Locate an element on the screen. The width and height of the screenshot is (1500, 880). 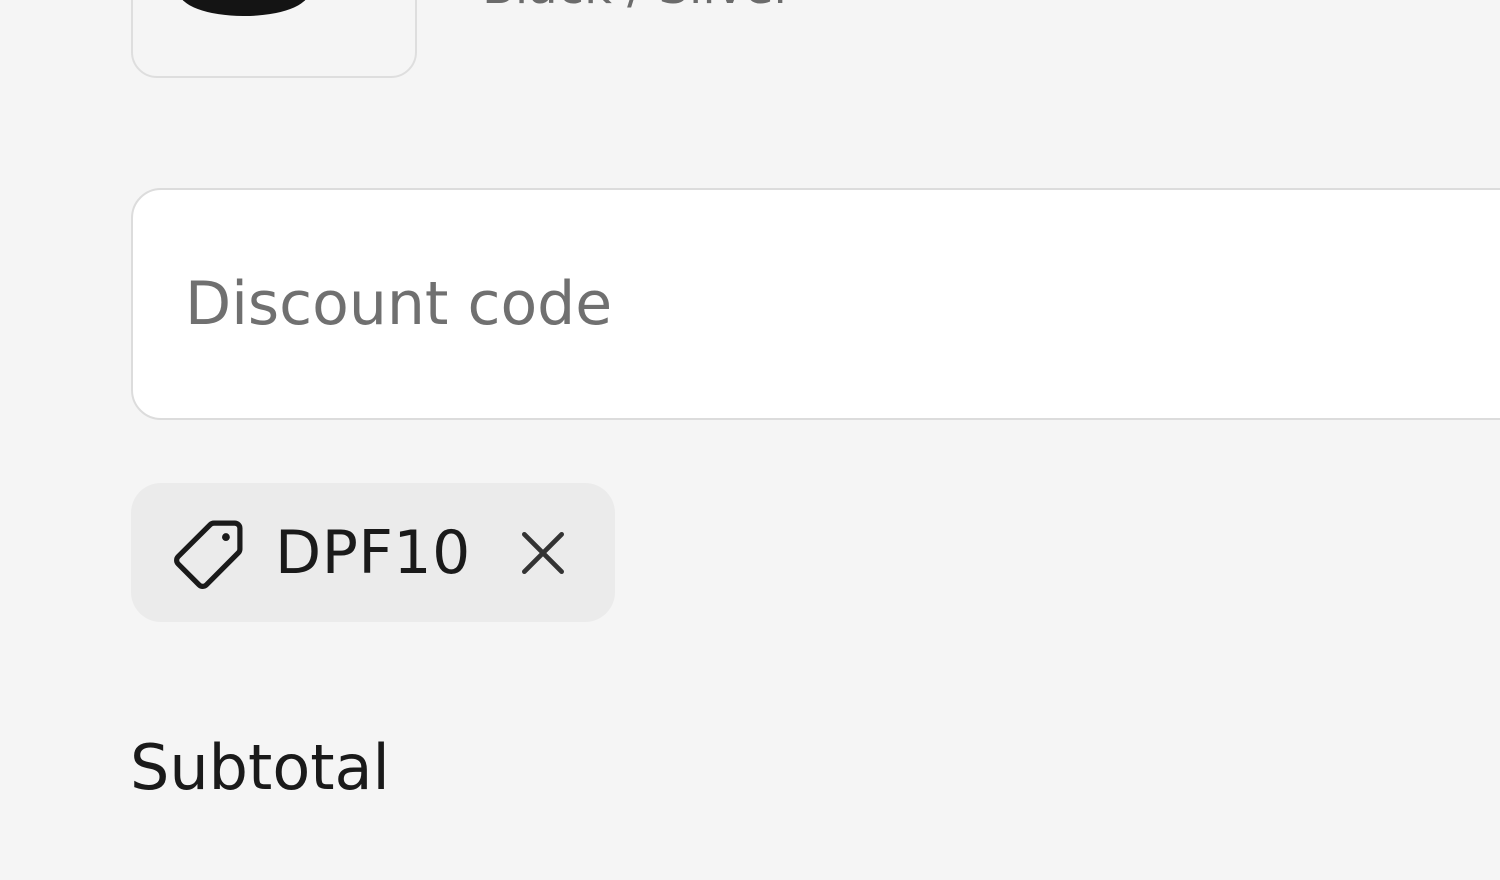
applied-discount-tag: DPF10 is located at coordinates (373, 552).